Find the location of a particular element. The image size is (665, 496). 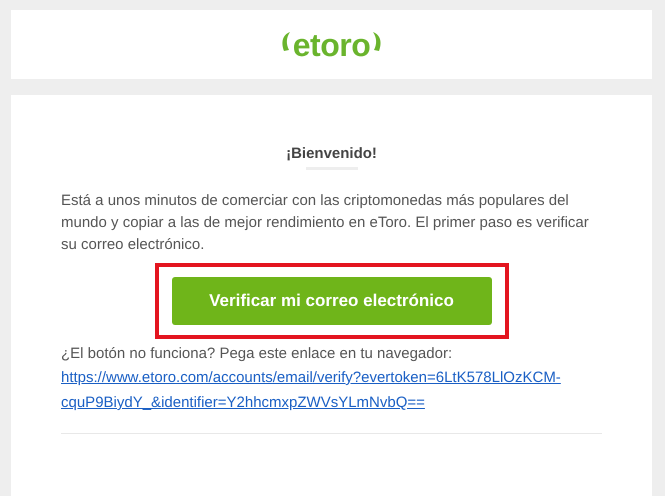

verify-link: https://www.etoro.com/accounts/email/verify?evertoken=6LtK578LlOzKCM-cquP9BiydY_&identifier=Y2hhcmxpZWVsYLmNvbQ== is located at coordinates (331, 390).